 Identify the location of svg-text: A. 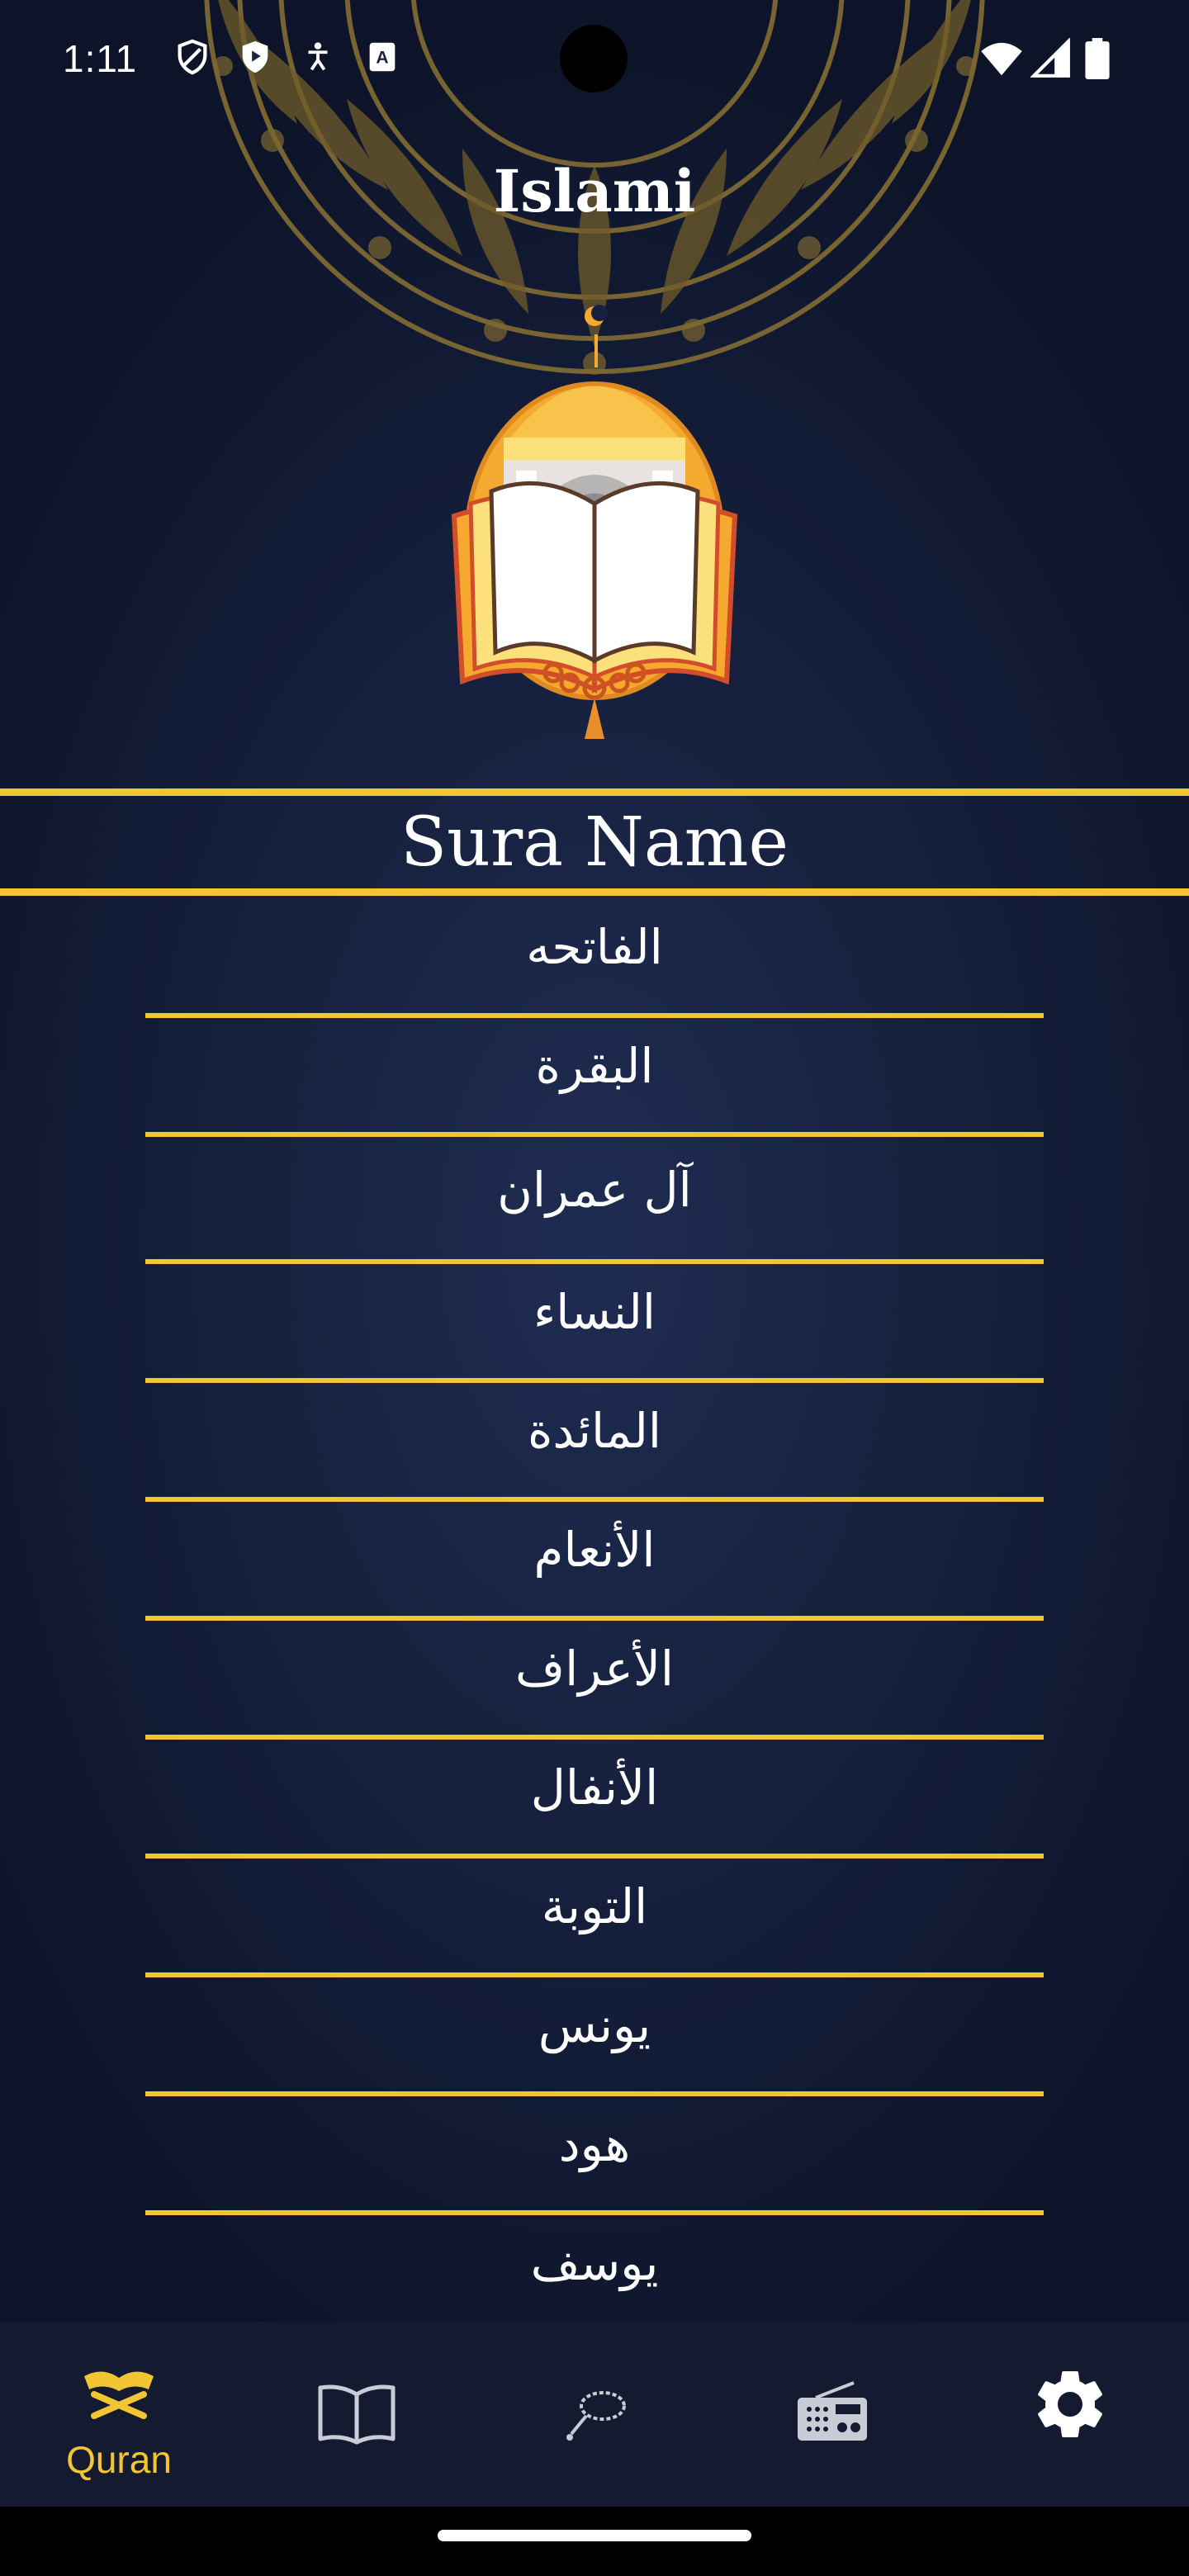
(382, 58).